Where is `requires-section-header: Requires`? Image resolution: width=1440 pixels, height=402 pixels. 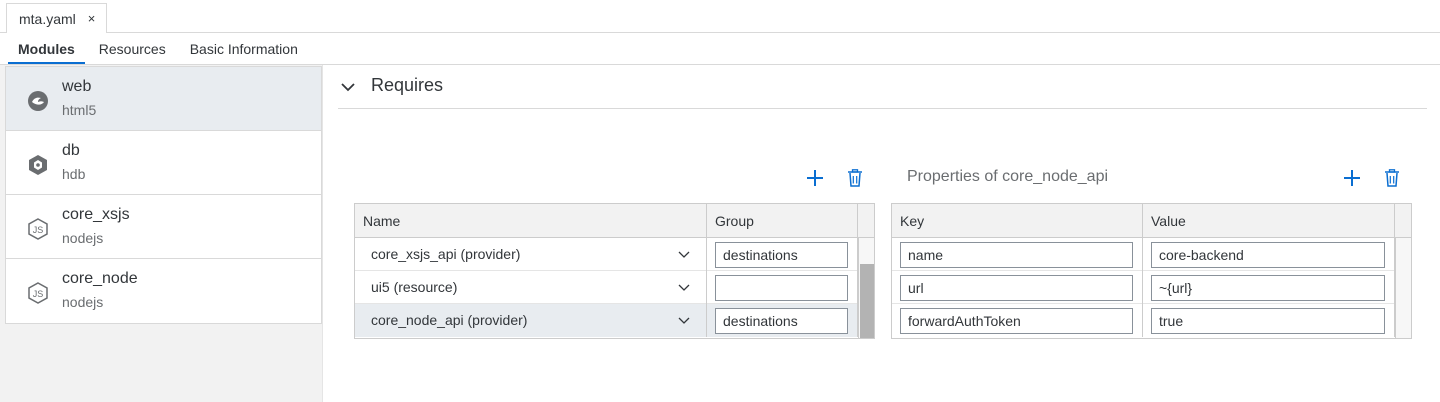 requires-section-header: Requires is located at coordinates (882, 91).